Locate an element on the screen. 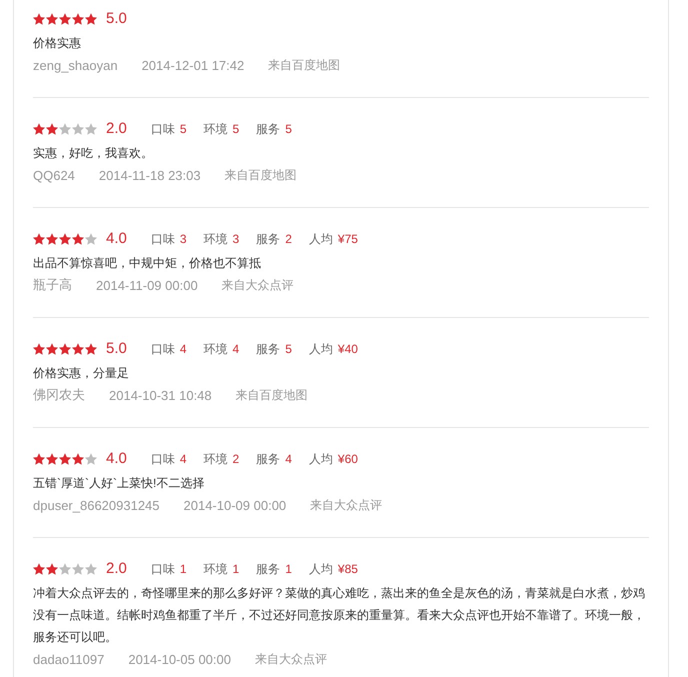  username: 佛冈农夫 is located at coordinates (59, 395).